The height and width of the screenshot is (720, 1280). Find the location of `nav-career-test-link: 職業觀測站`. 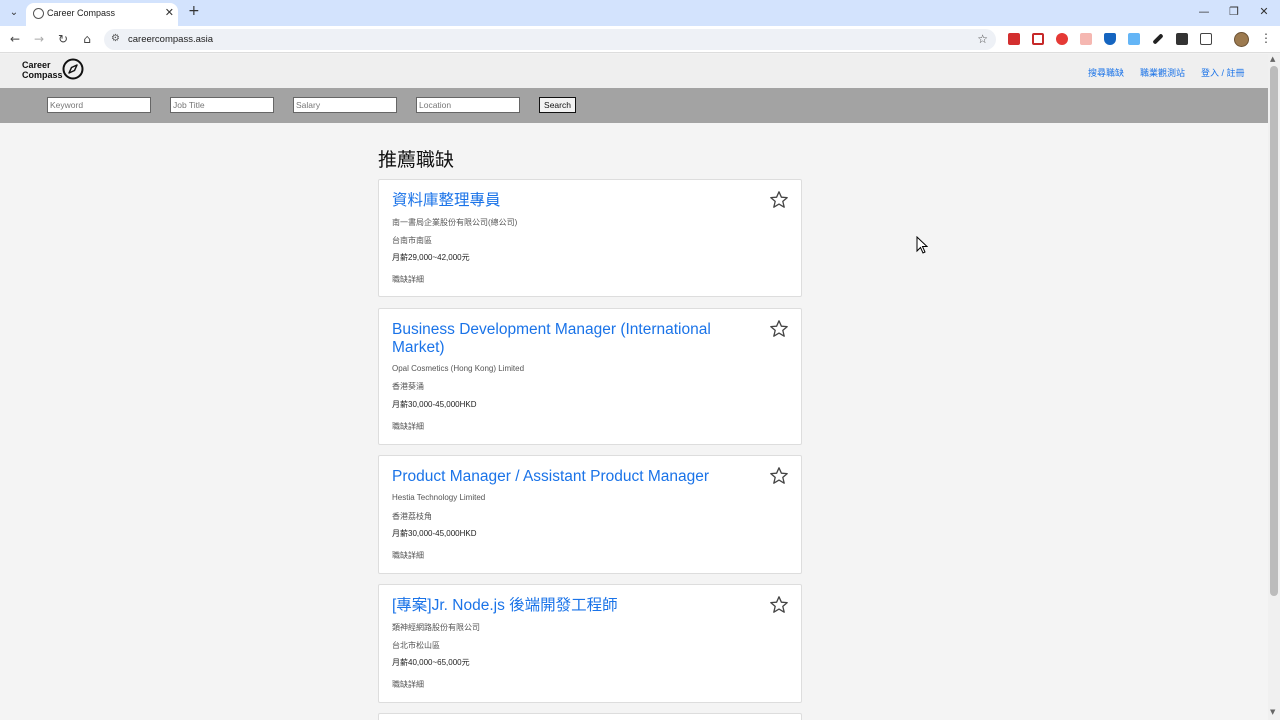

nav-career-test-link: 職業觀測站 is located at coordinates (1162, 72).